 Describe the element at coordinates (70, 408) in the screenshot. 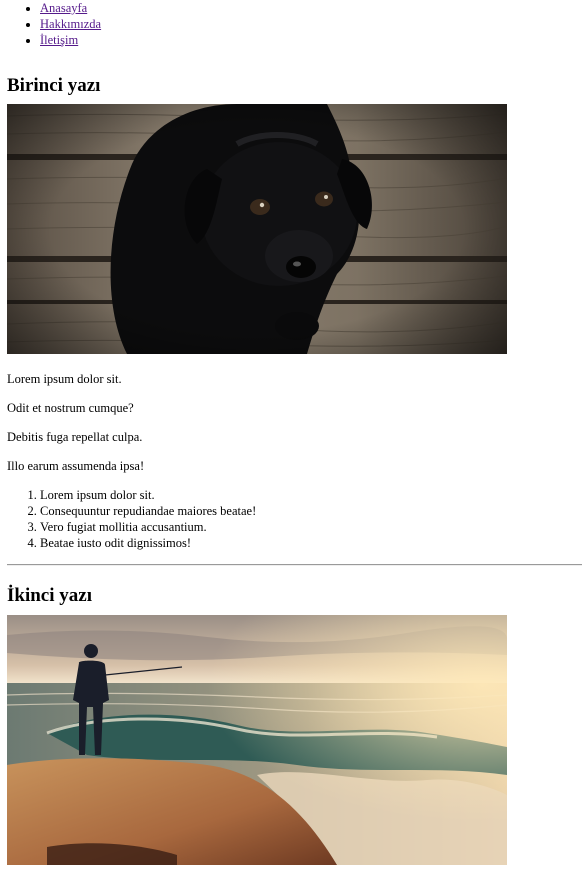

I see `post-1-paragraph-2: Odit et nostrum cumque?` at that location.